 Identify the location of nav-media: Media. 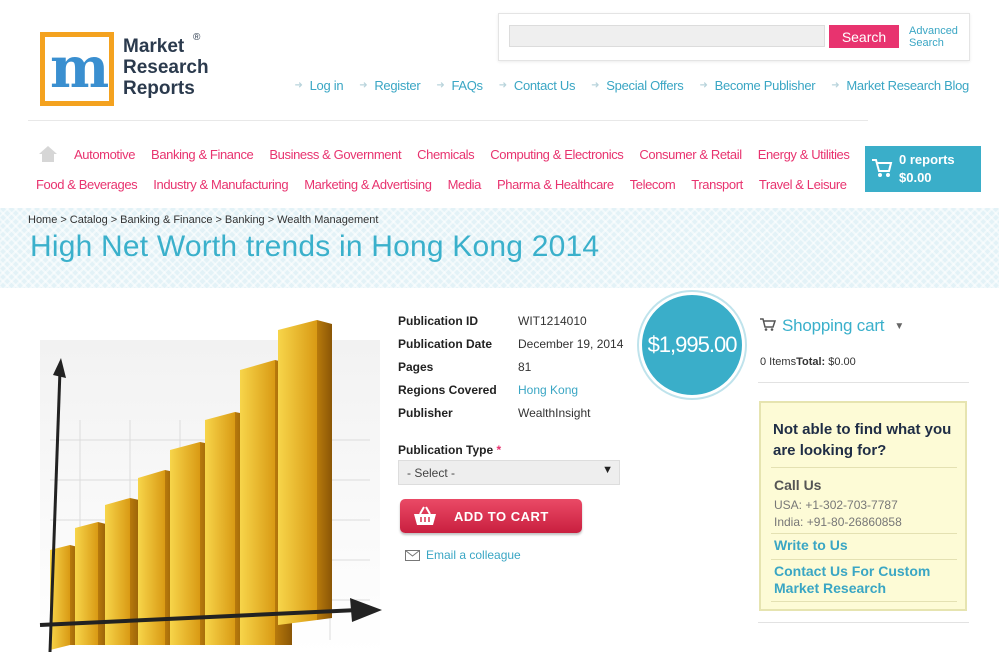
(465, 184).